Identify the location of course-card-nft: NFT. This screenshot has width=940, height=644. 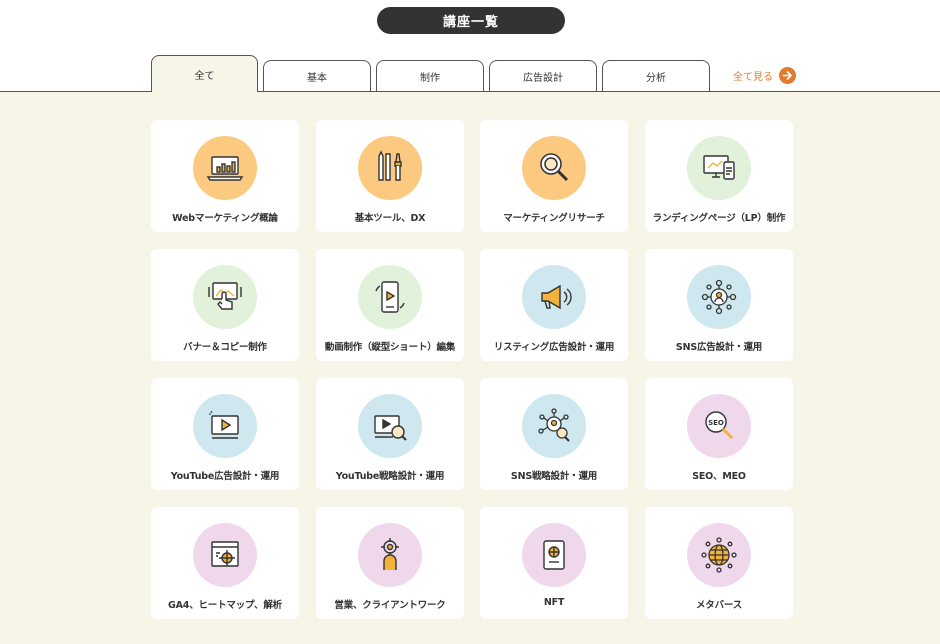
(554, 563).